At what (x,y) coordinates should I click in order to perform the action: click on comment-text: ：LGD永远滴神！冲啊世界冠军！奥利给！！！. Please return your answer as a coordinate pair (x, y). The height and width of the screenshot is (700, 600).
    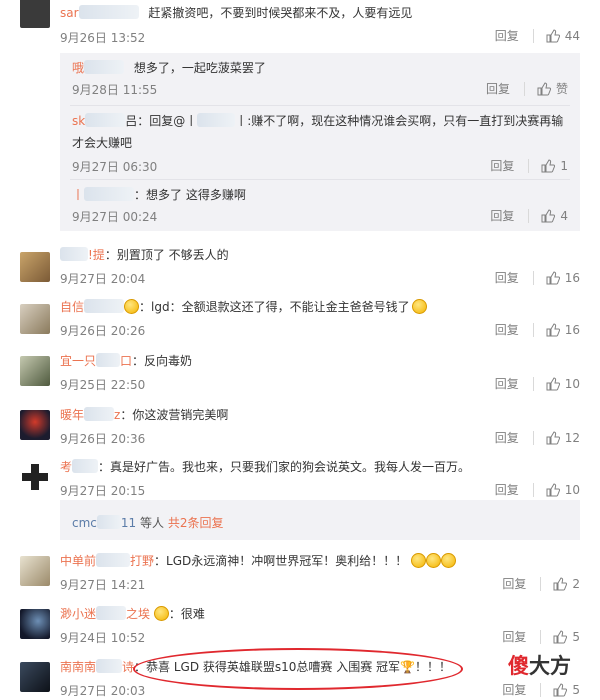
    Looking at the image, I should click on (281, 561).